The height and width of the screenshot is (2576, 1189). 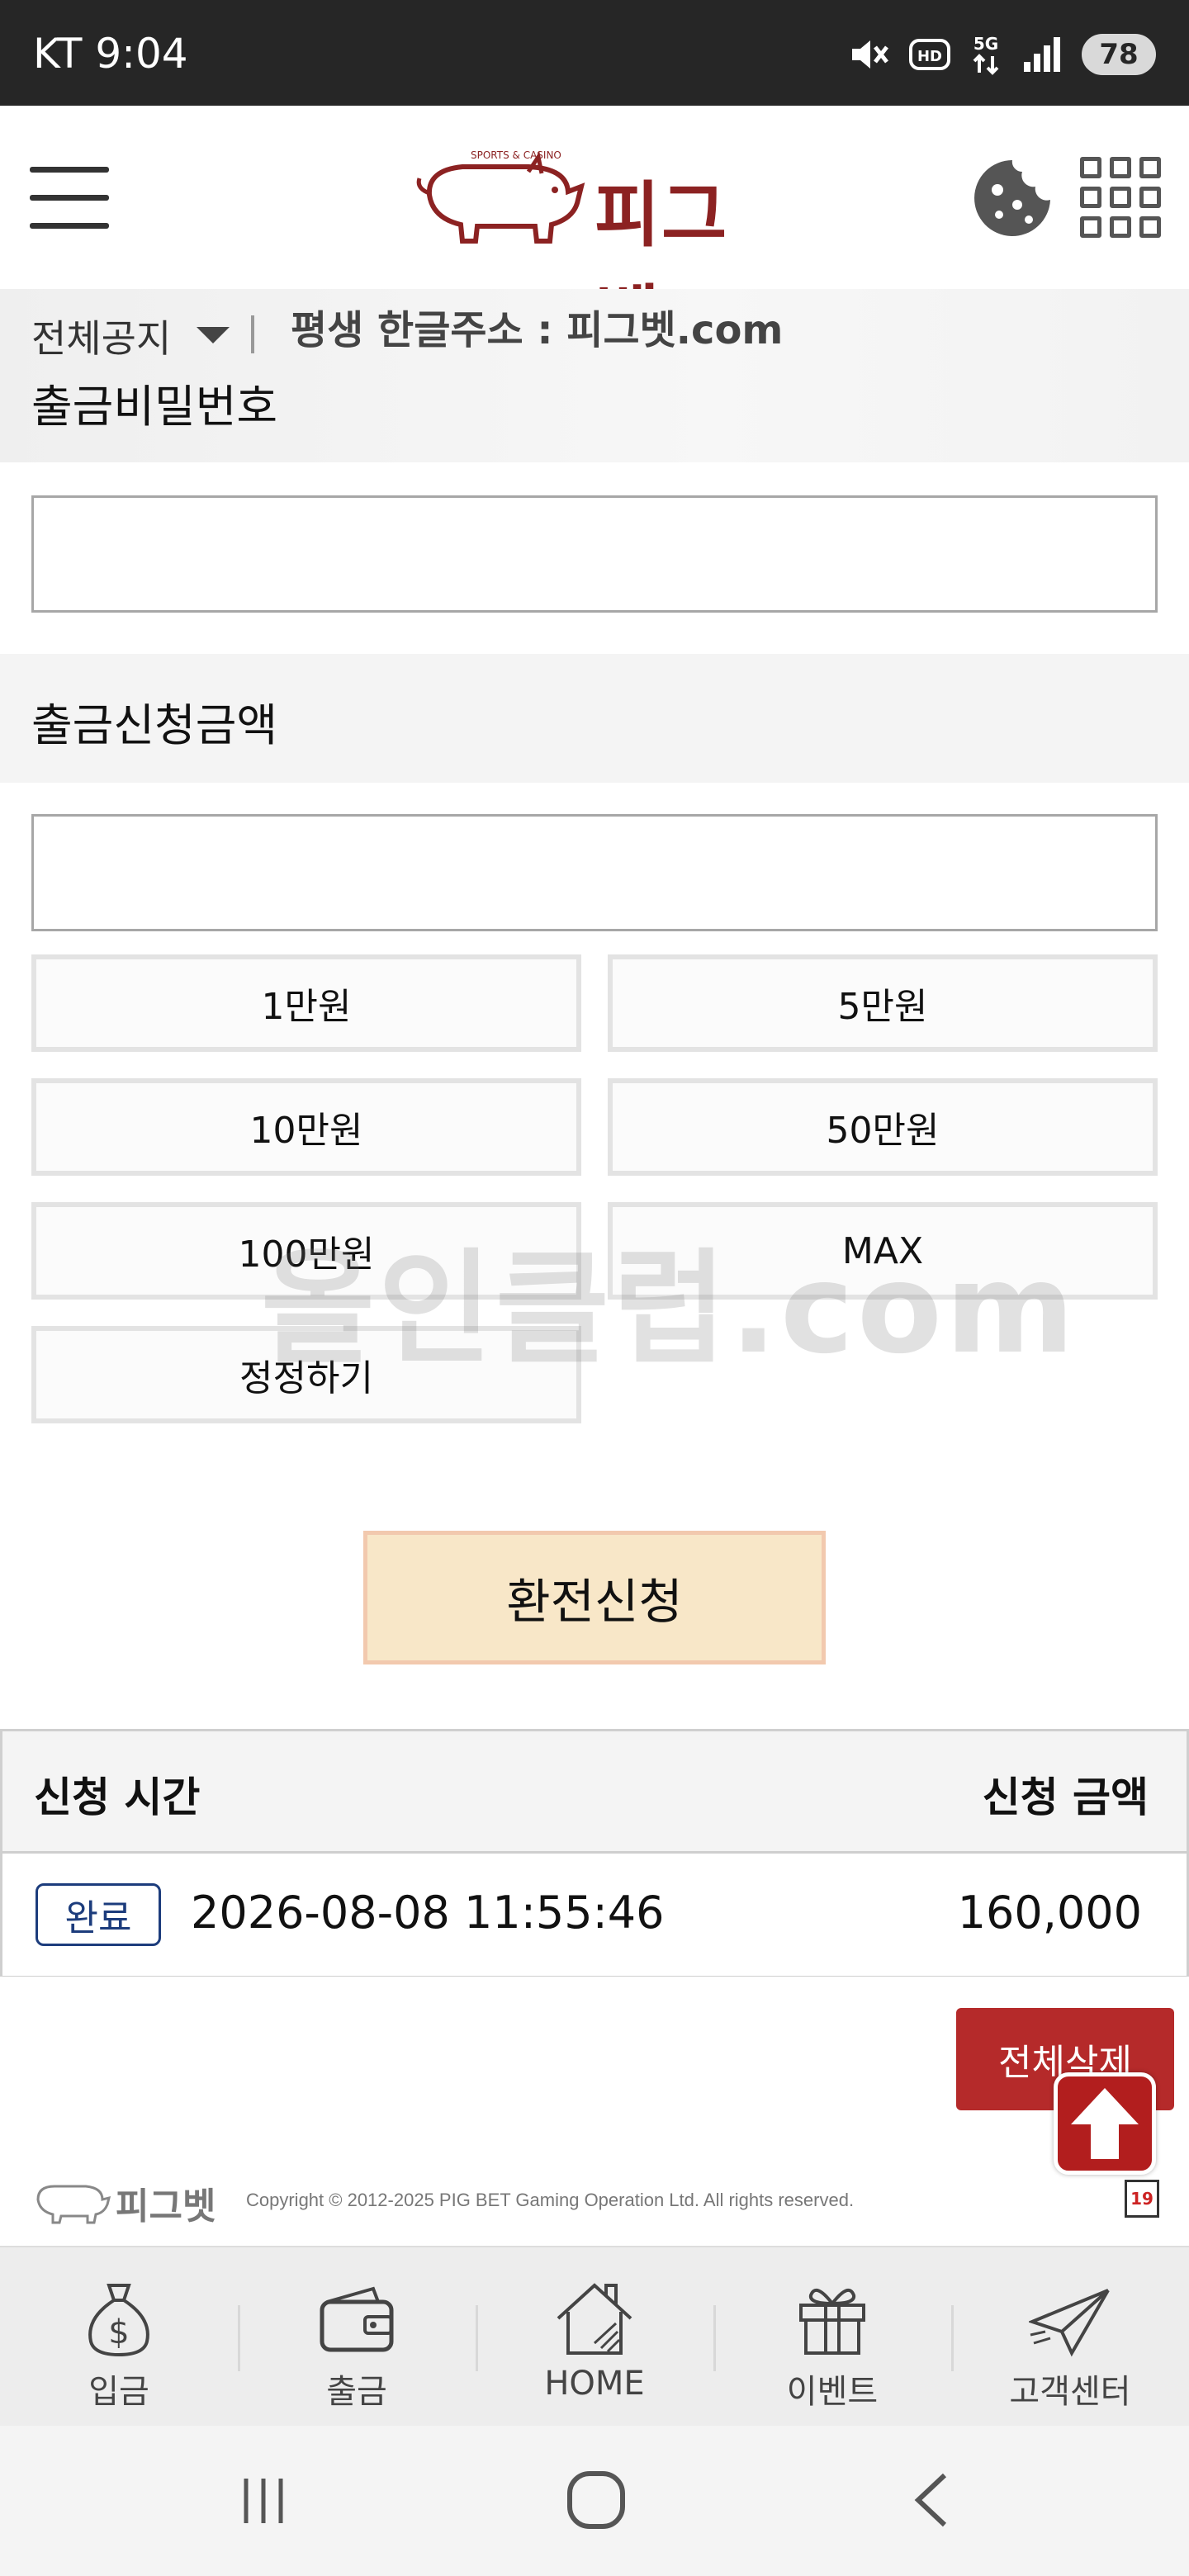 I want to click on bottom-nav: $ 입금 출금 HOME 이벤트 고객센터, so click(x=594, y=2336).